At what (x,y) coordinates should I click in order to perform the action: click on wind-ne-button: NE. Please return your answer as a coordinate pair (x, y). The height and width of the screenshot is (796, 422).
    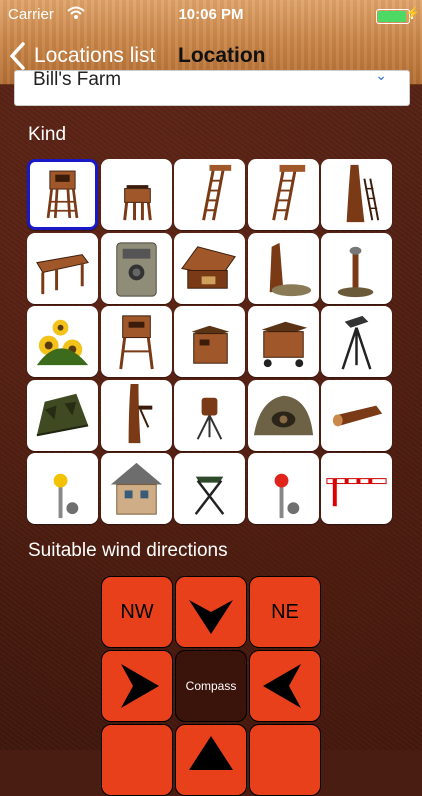
    Looking at the image, I should click on (285, 612).